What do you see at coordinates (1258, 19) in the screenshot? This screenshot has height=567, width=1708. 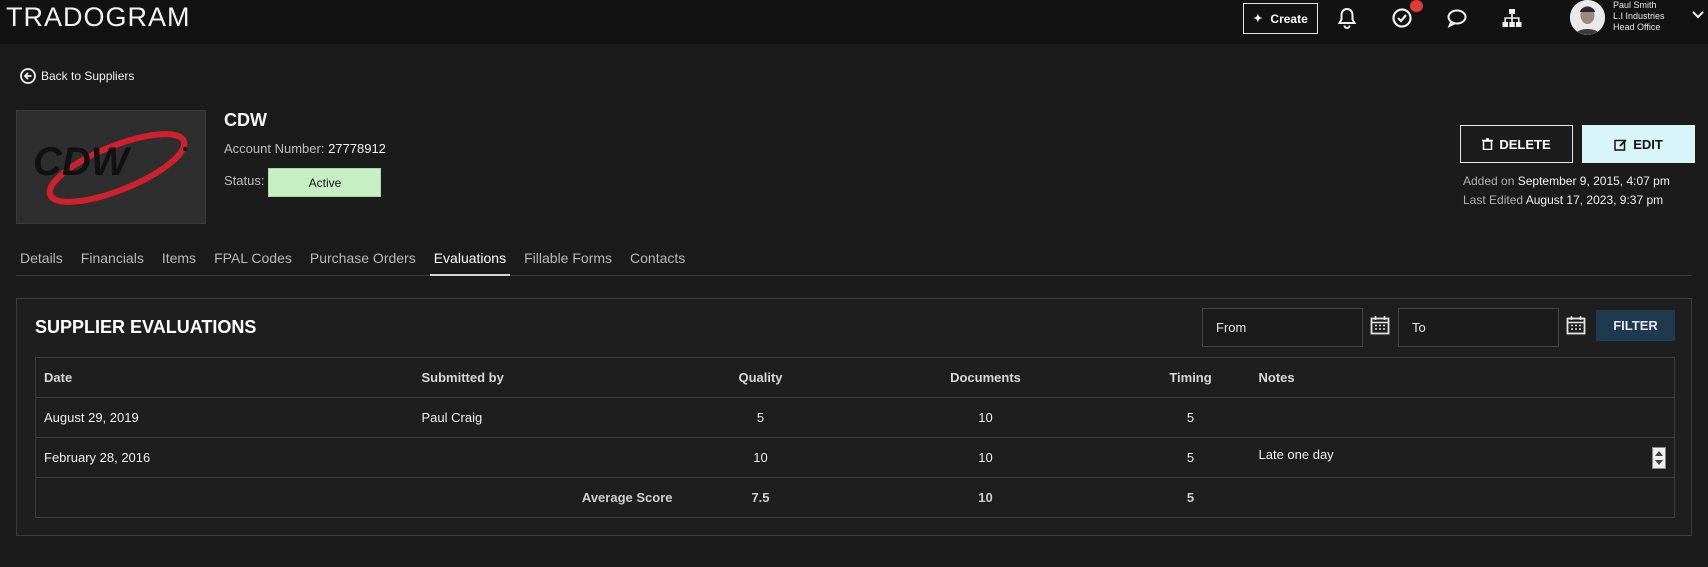 I see `plus-icon: ✦` at bounding box center [1258, 19].